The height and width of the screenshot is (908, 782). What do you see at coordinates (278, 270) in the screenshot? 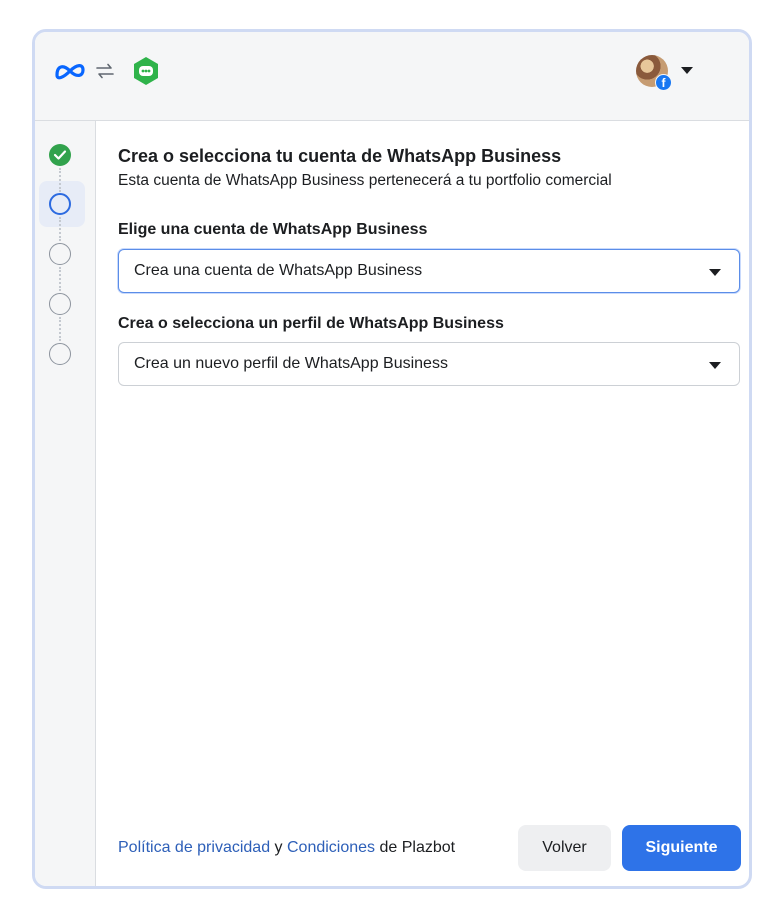
I see `account-select-value: Crea una cuenta de WhatsApp Business` at bounding box center [278, 270].